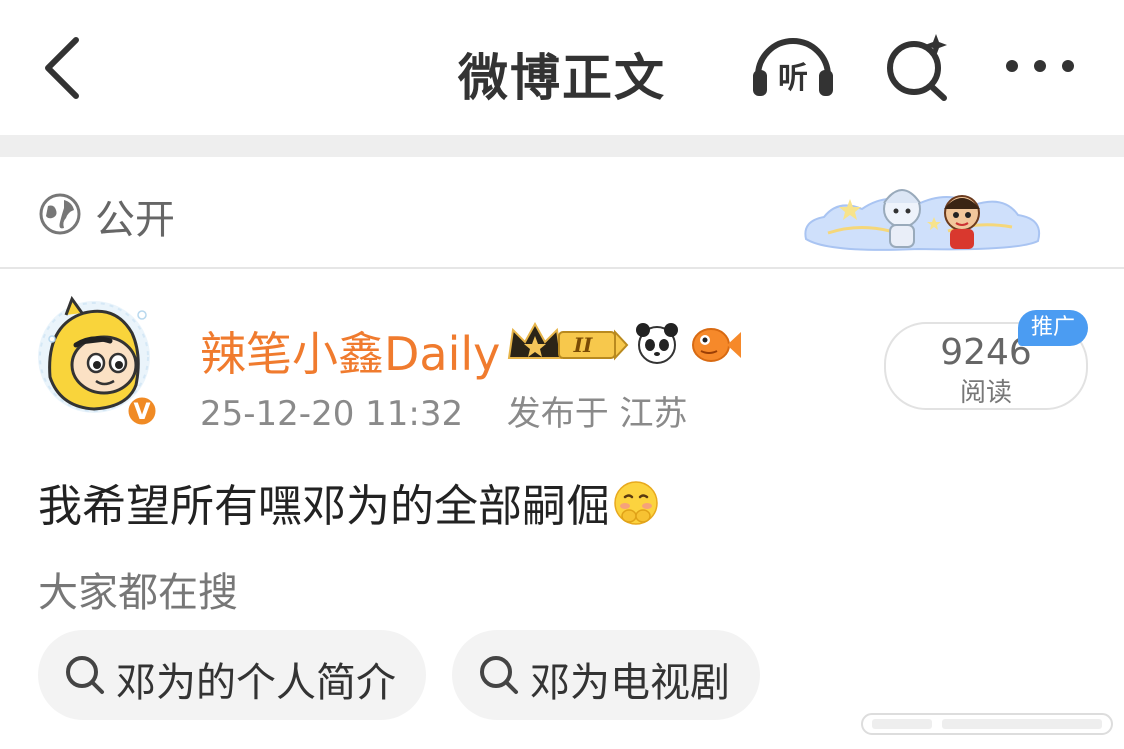  What do you see at coordinates (324, 506) in the screenshot?
I see `post-text: 我希望所有嘿邓为的全部嗣倔` at bounding box center [324, 506].